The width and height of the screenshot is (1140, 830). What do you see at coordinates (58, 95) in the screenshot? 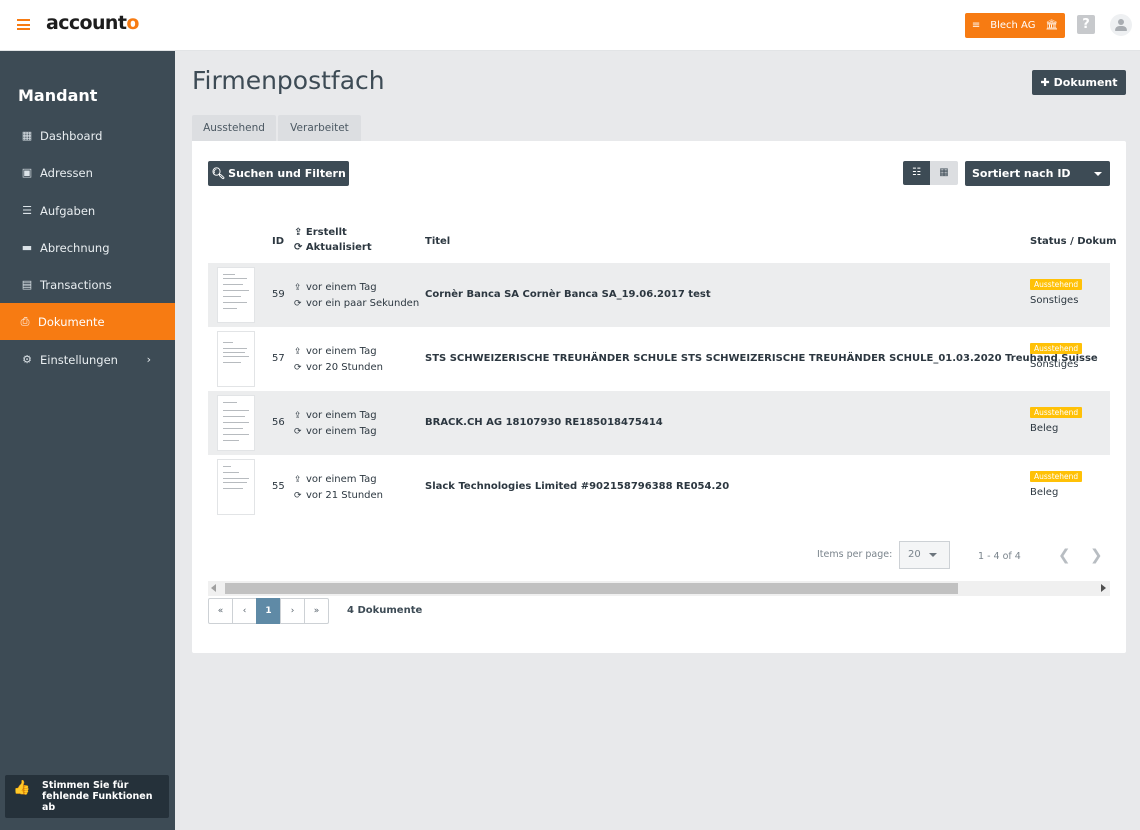
I see `sidebar-title: Mandant` at bounding box center [58, 95].